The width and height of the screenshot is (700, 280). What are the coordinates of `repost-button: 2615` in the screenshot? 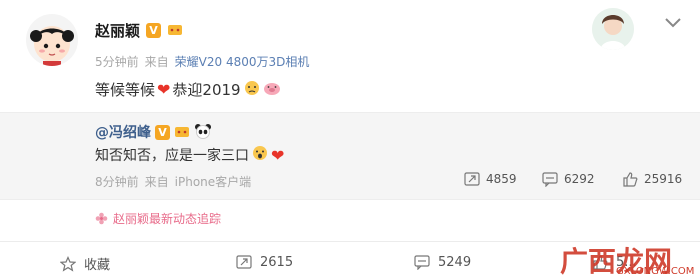 It's located at (264, 262).